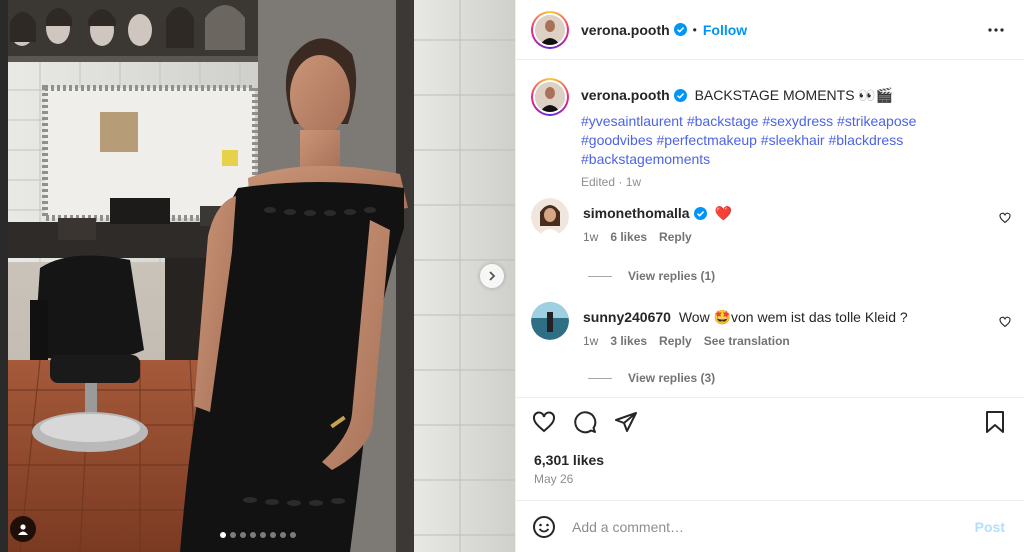 The width and height of the screenshot is (1024, 552). What do you see at coordinates (611, 182) in the screenshot?
I see `caption-edited-time: Edited · 1w` at bounding box center [611, 182].